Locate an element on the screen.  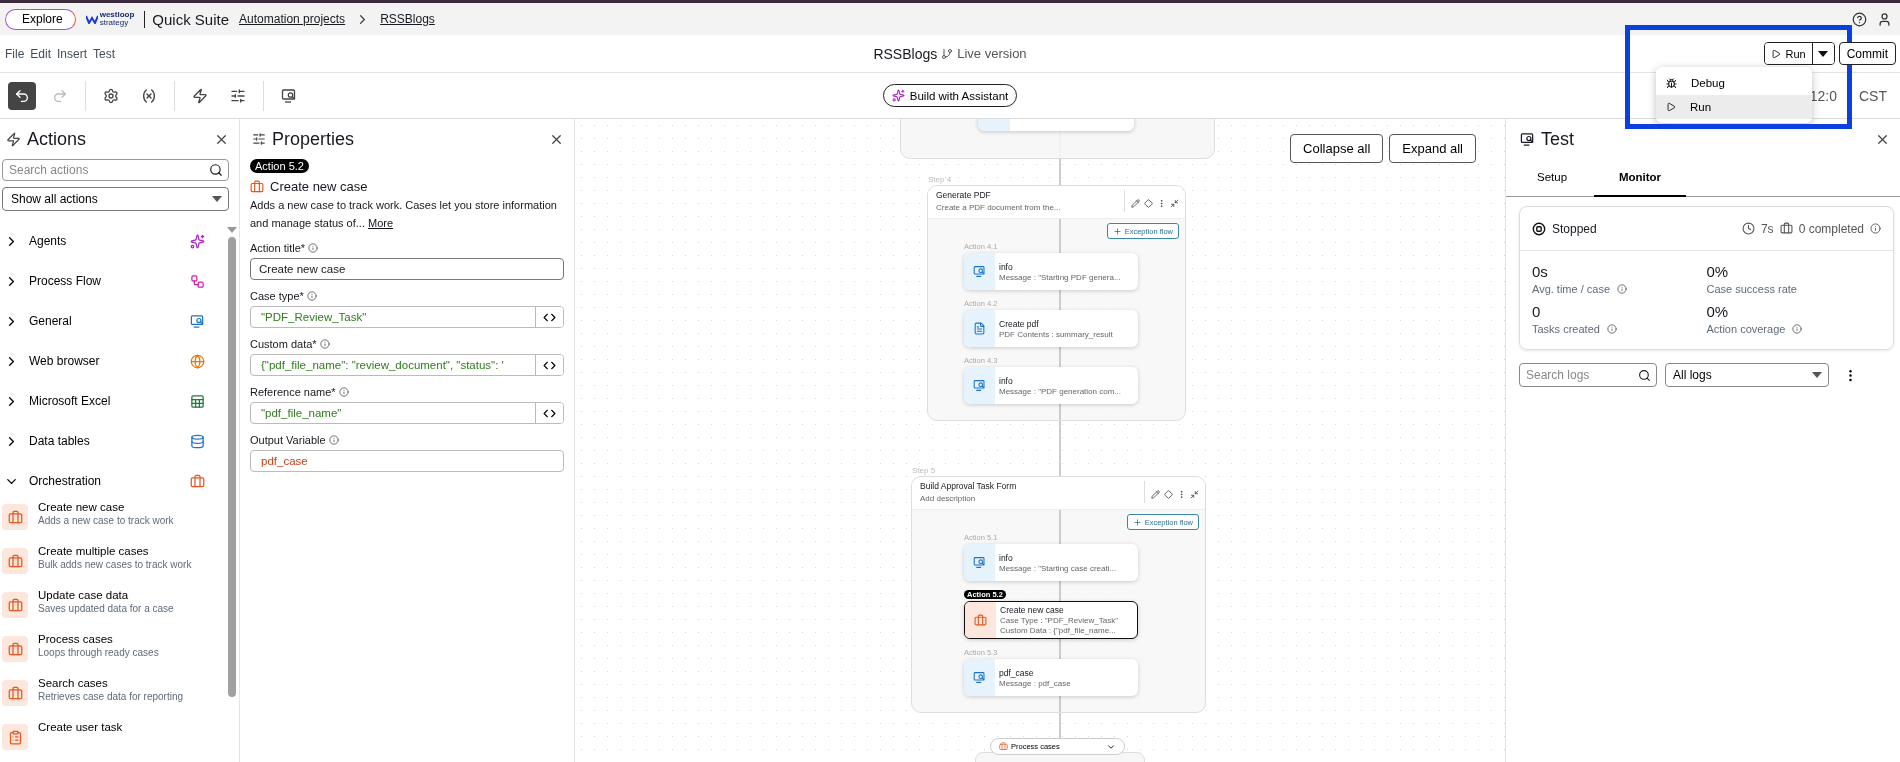
action-description: Adds a new case to track work. Cases let you store information and manage status of... More is located at coordinates (404, 214).